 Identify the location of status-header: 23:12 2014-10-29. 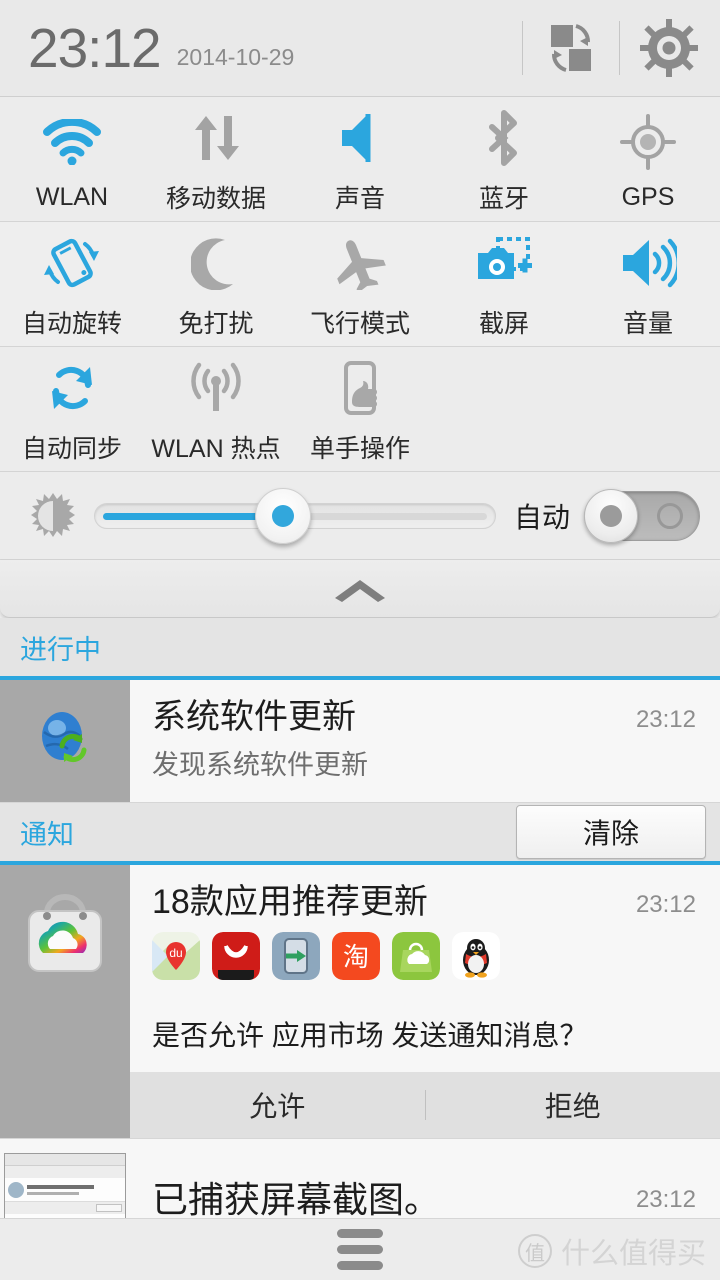
(360, 48).